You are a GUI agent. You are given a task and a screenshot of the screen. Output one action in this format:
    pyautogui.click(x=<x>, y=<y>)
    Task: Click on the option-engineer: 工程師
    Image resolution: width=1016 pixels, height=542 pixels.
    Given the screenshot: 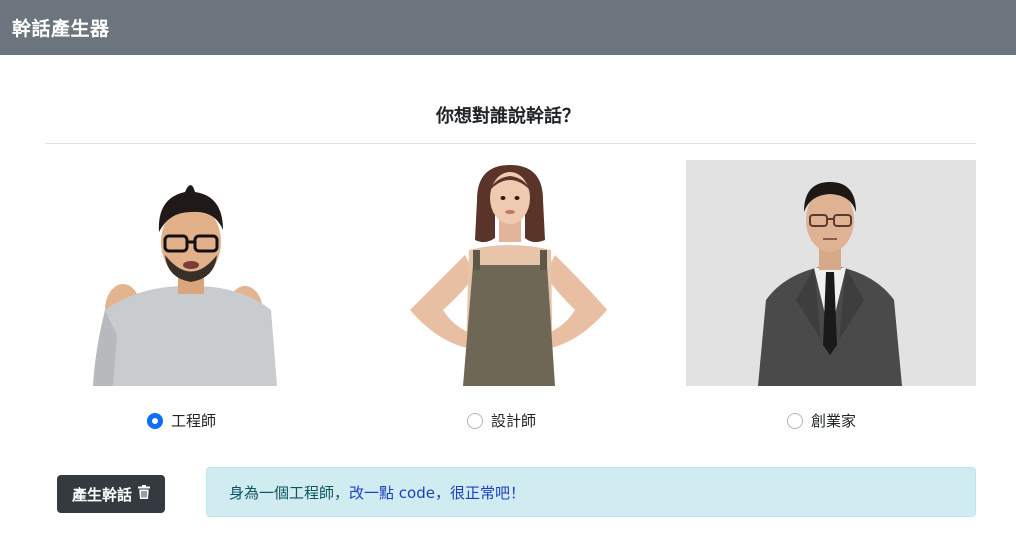 What is the action you would take?
    pyautogui.click(x=181, y=420)
    